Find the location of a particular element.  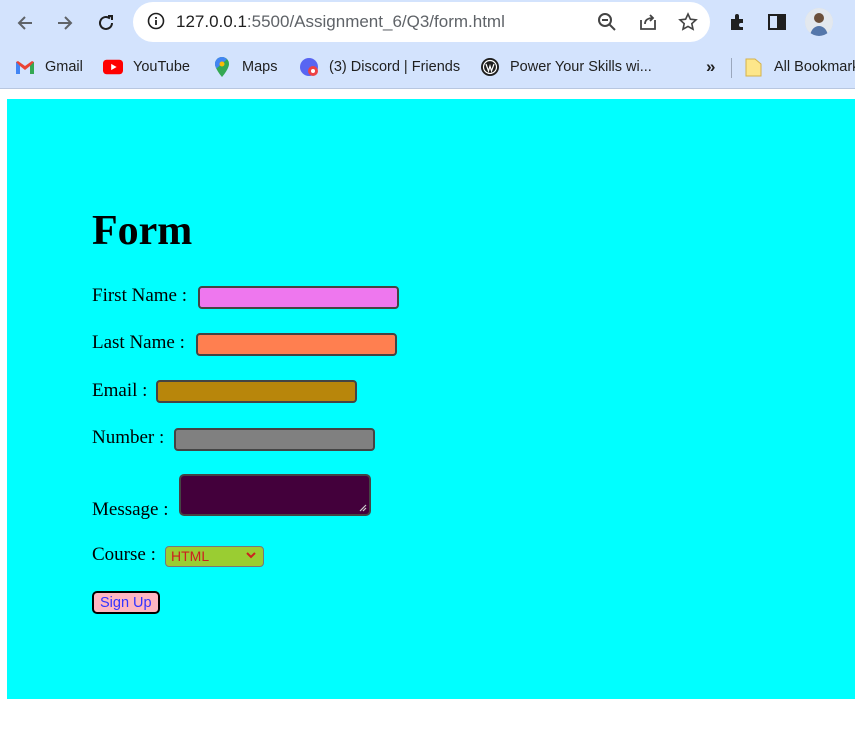

bookmark-label: Maps is located at coordinates (260, 67).